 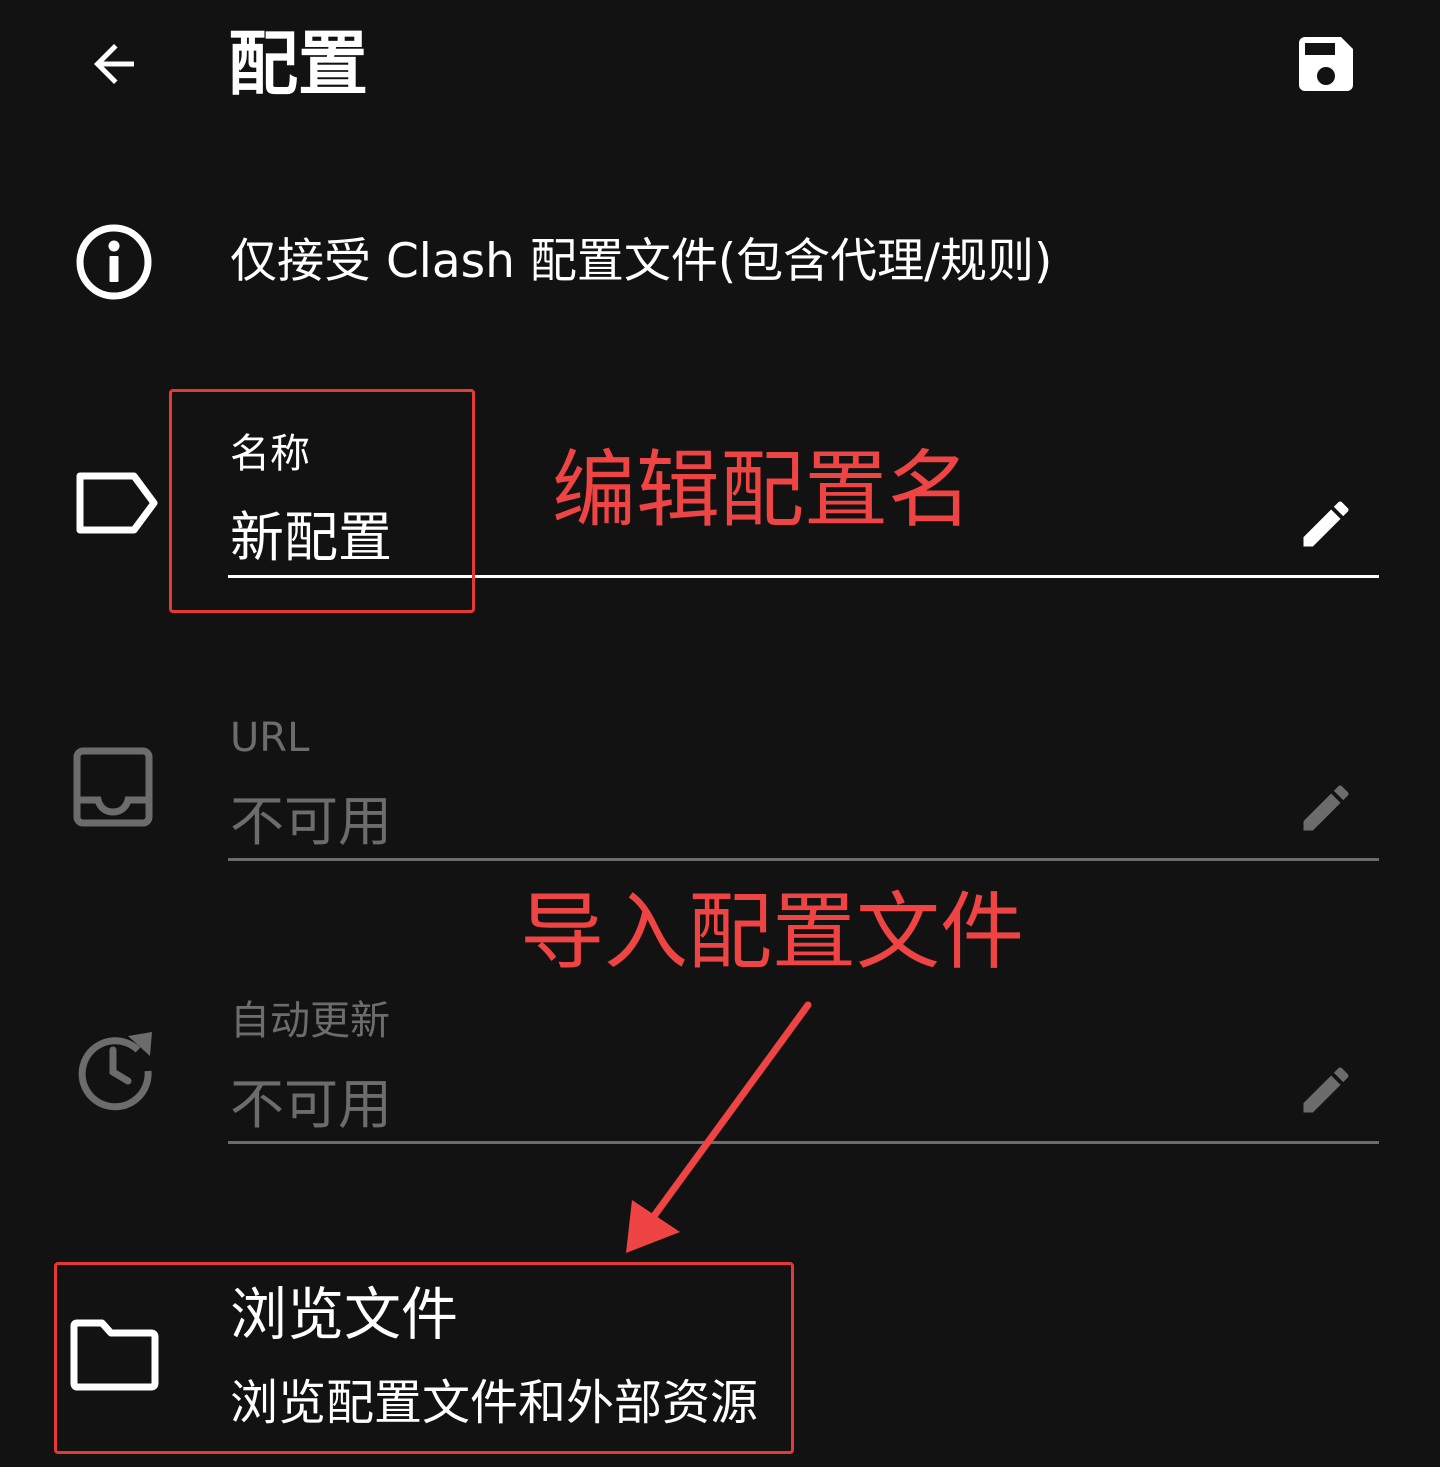 I want to click on edit-url-button, so click(x=1326, y=808).